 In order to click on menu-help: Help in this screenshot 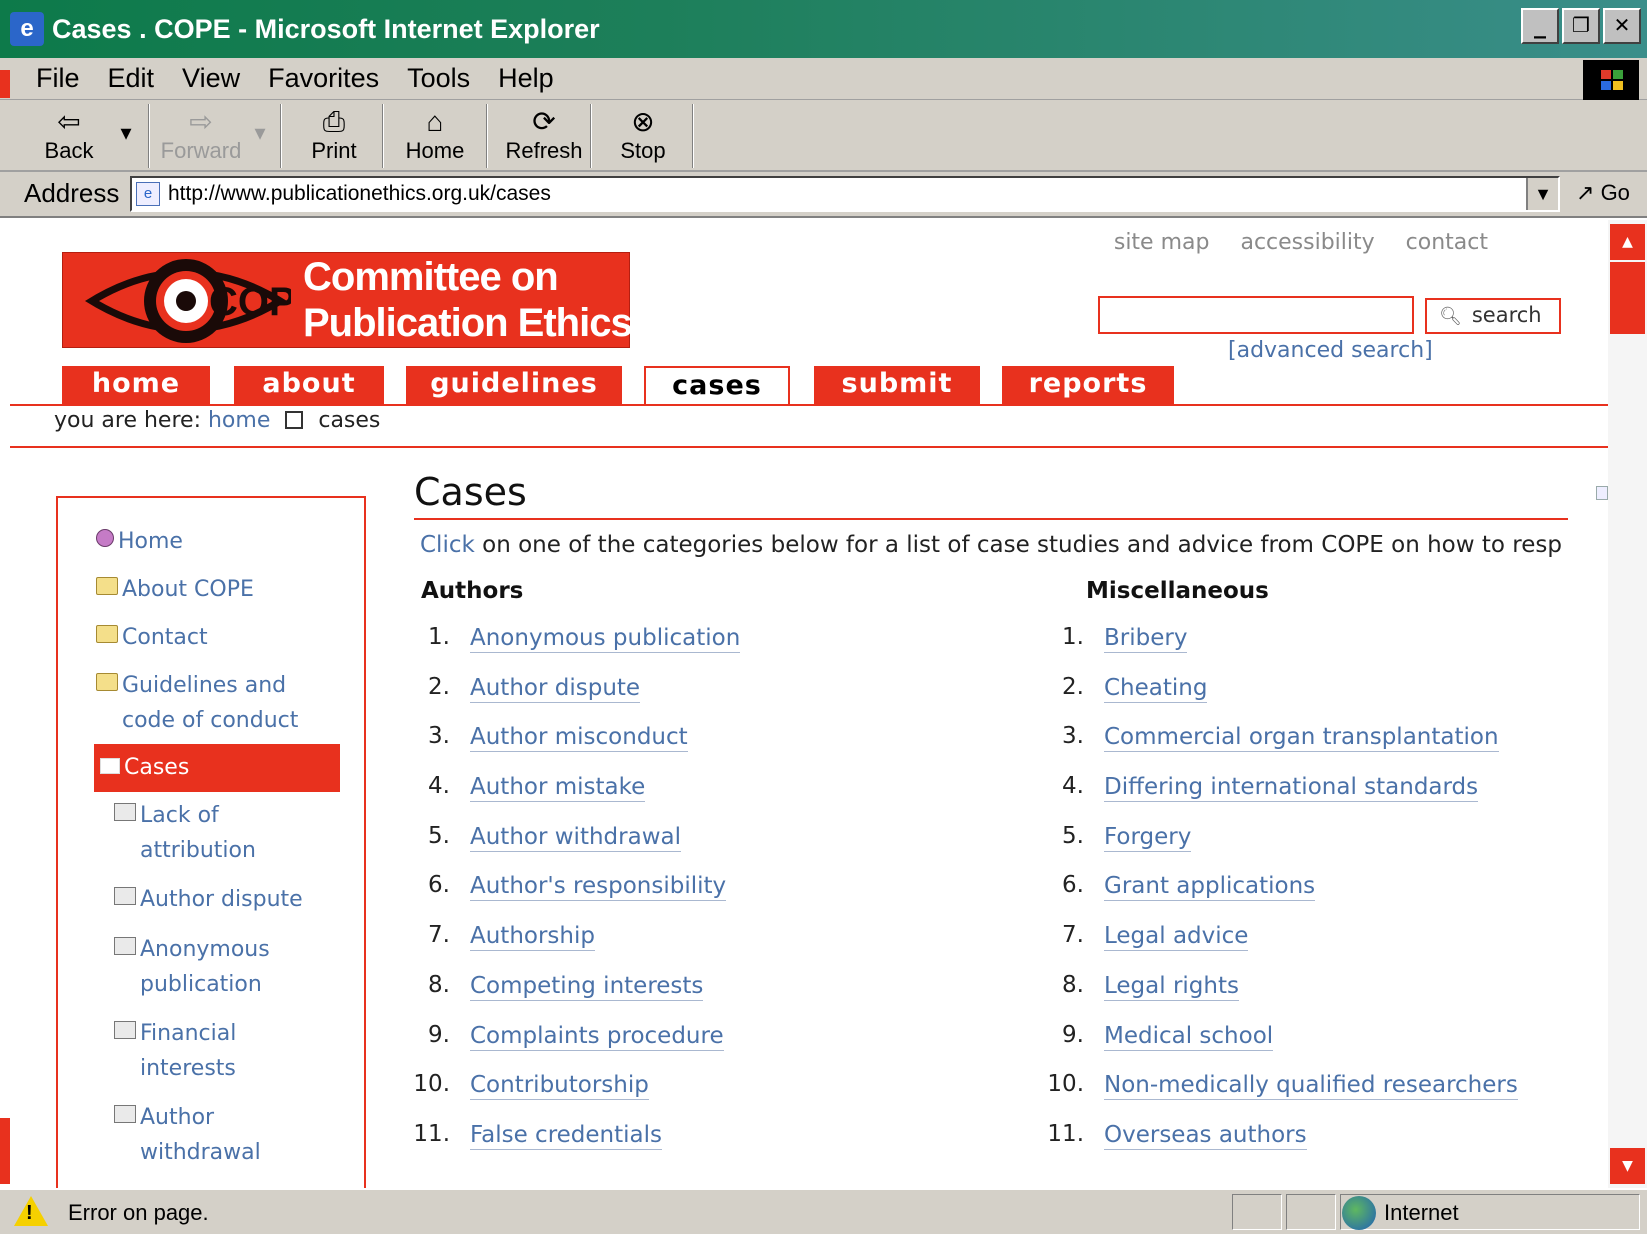, I will do `click(526, 78)`.